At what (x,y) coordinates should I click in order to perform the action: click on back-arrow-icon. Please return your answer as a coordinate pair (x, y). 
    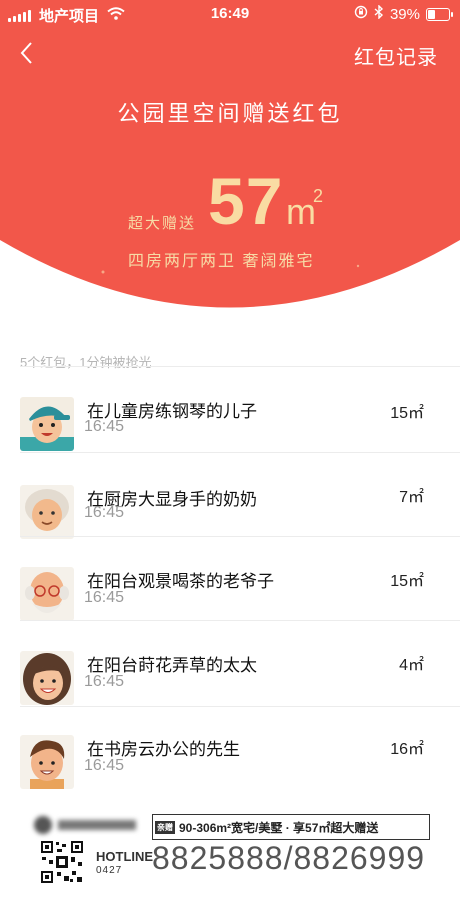
    Looking at the image, I should click on (27, 53).